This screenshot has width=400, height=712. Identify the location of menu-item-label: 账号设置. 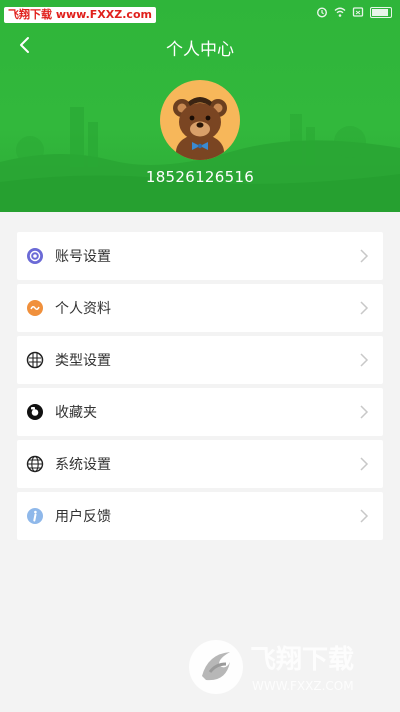
(83, 257).